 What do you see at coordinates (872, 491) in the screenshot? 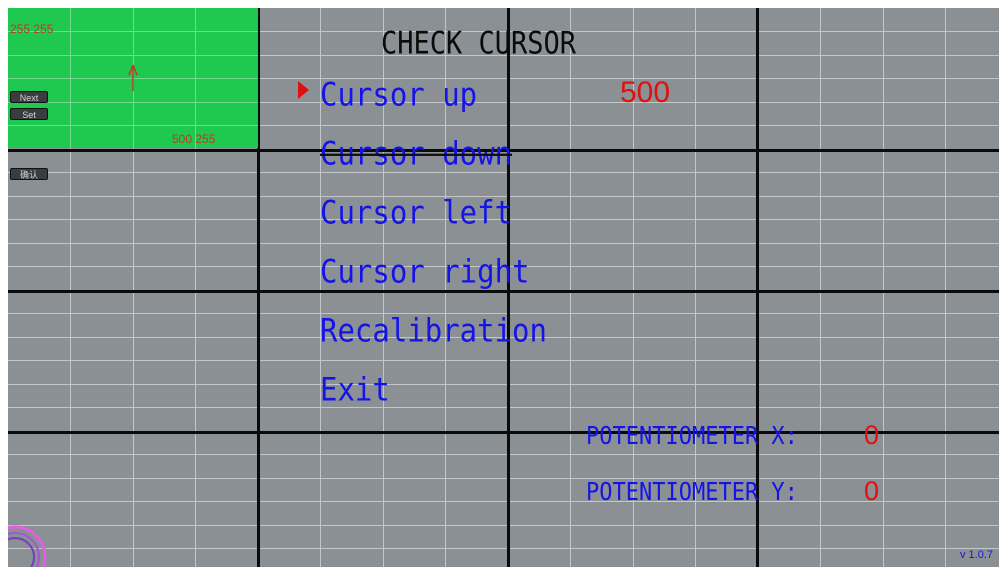
I see `potentiometer-y-value: 0` at bounding box center [872, 491].